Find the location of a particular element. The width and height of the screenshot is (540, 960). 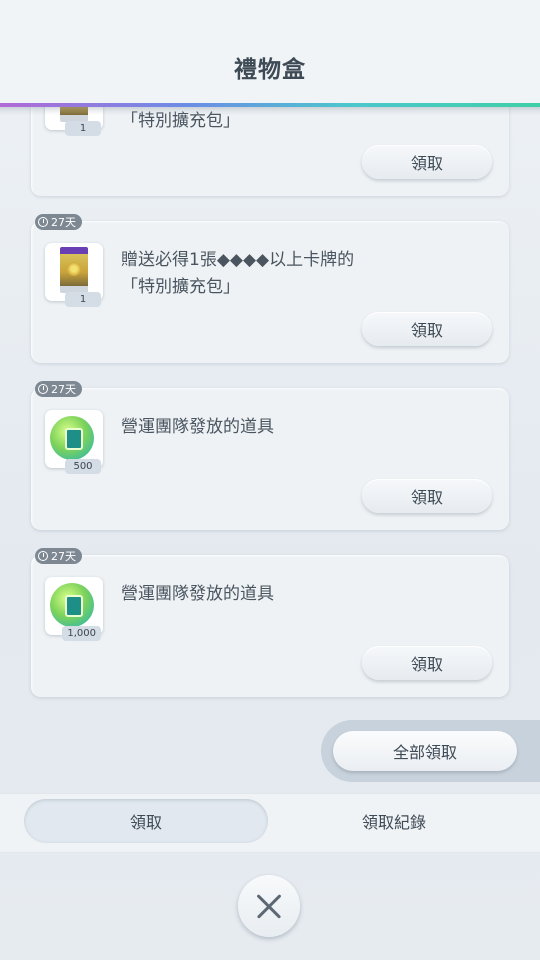

gift-thumbnail: 1,000 is located at coordinates (74, 609).